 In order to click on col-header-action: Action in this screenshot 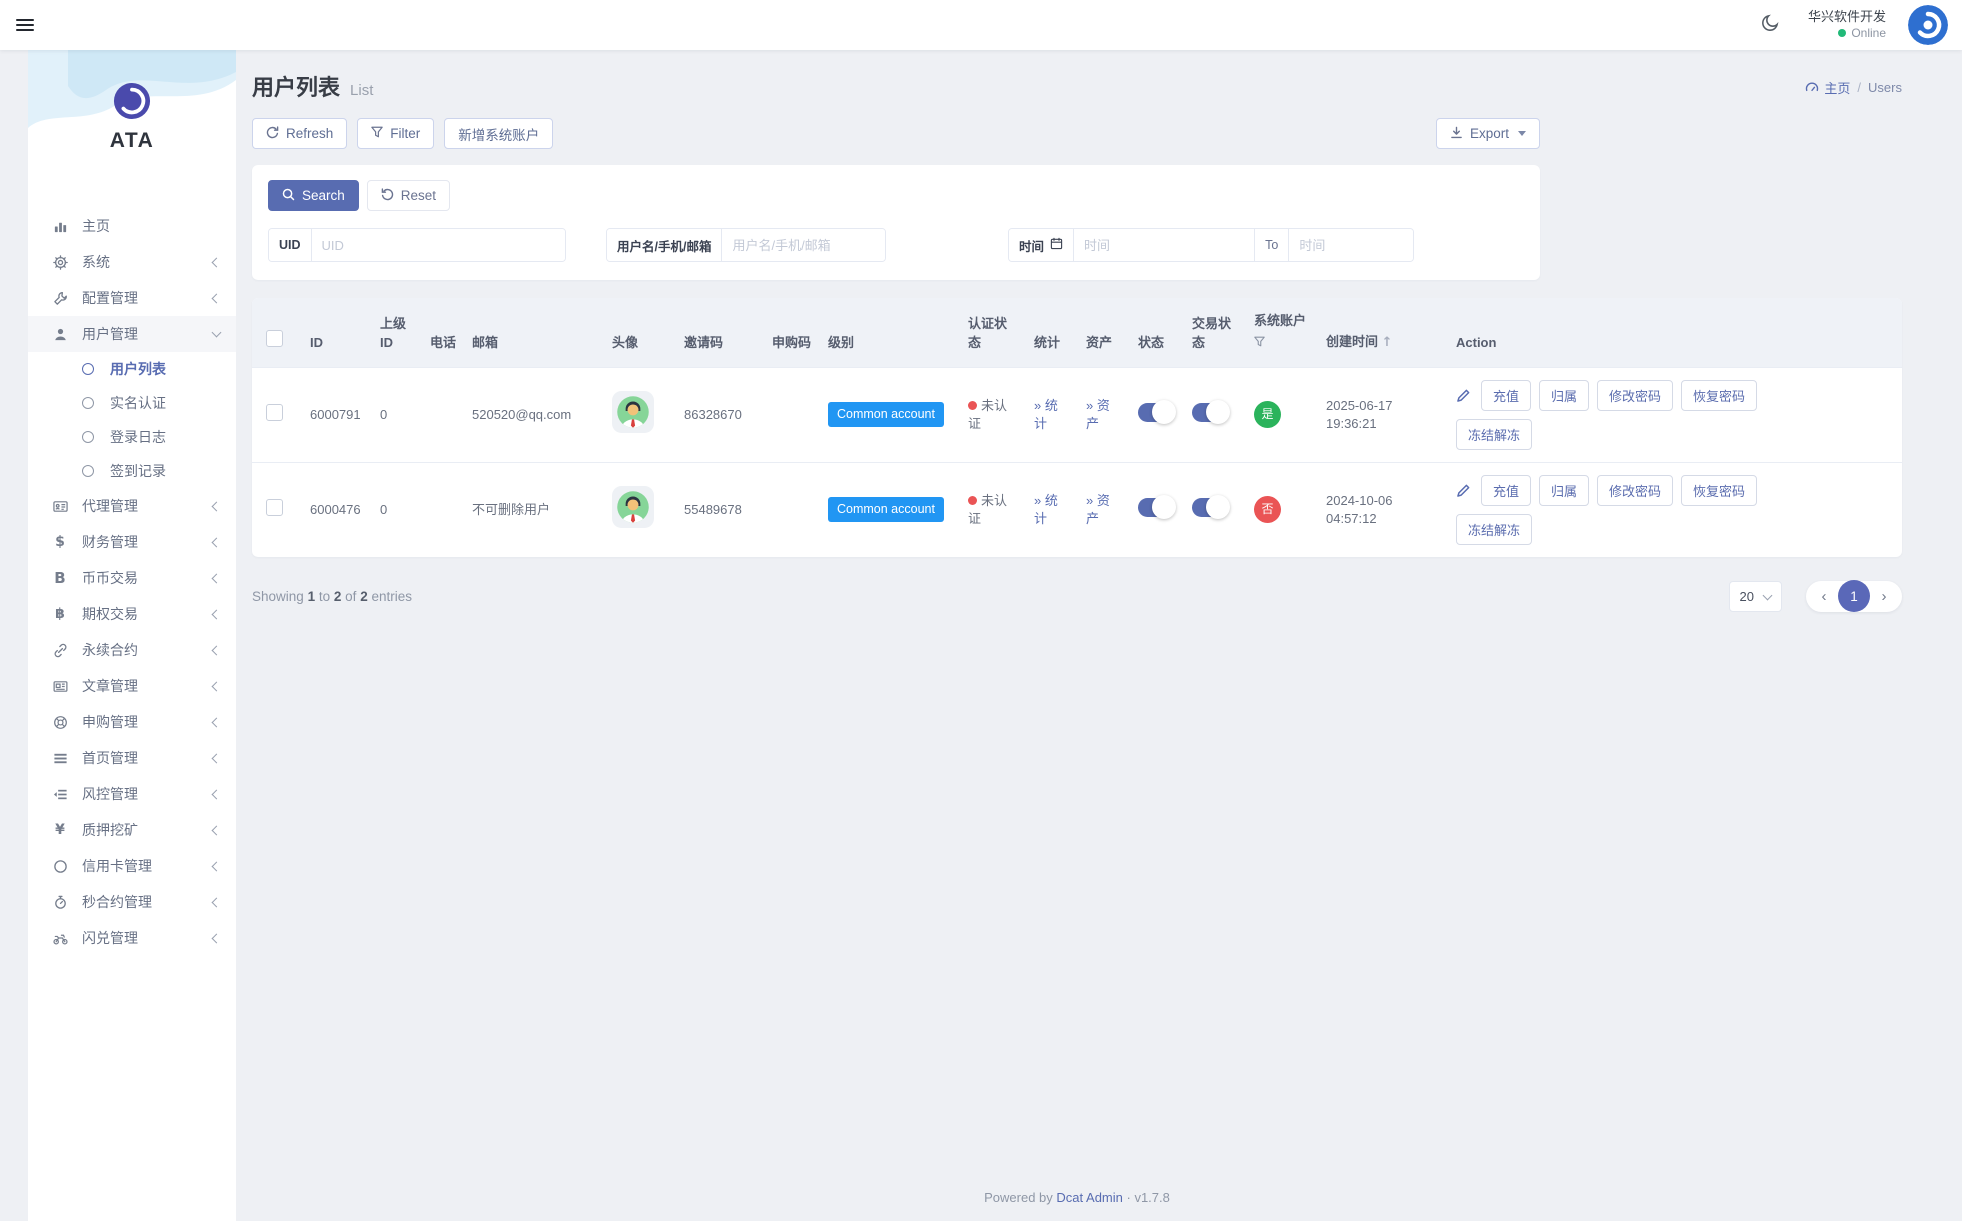, I will do `click(1675, 333)`.